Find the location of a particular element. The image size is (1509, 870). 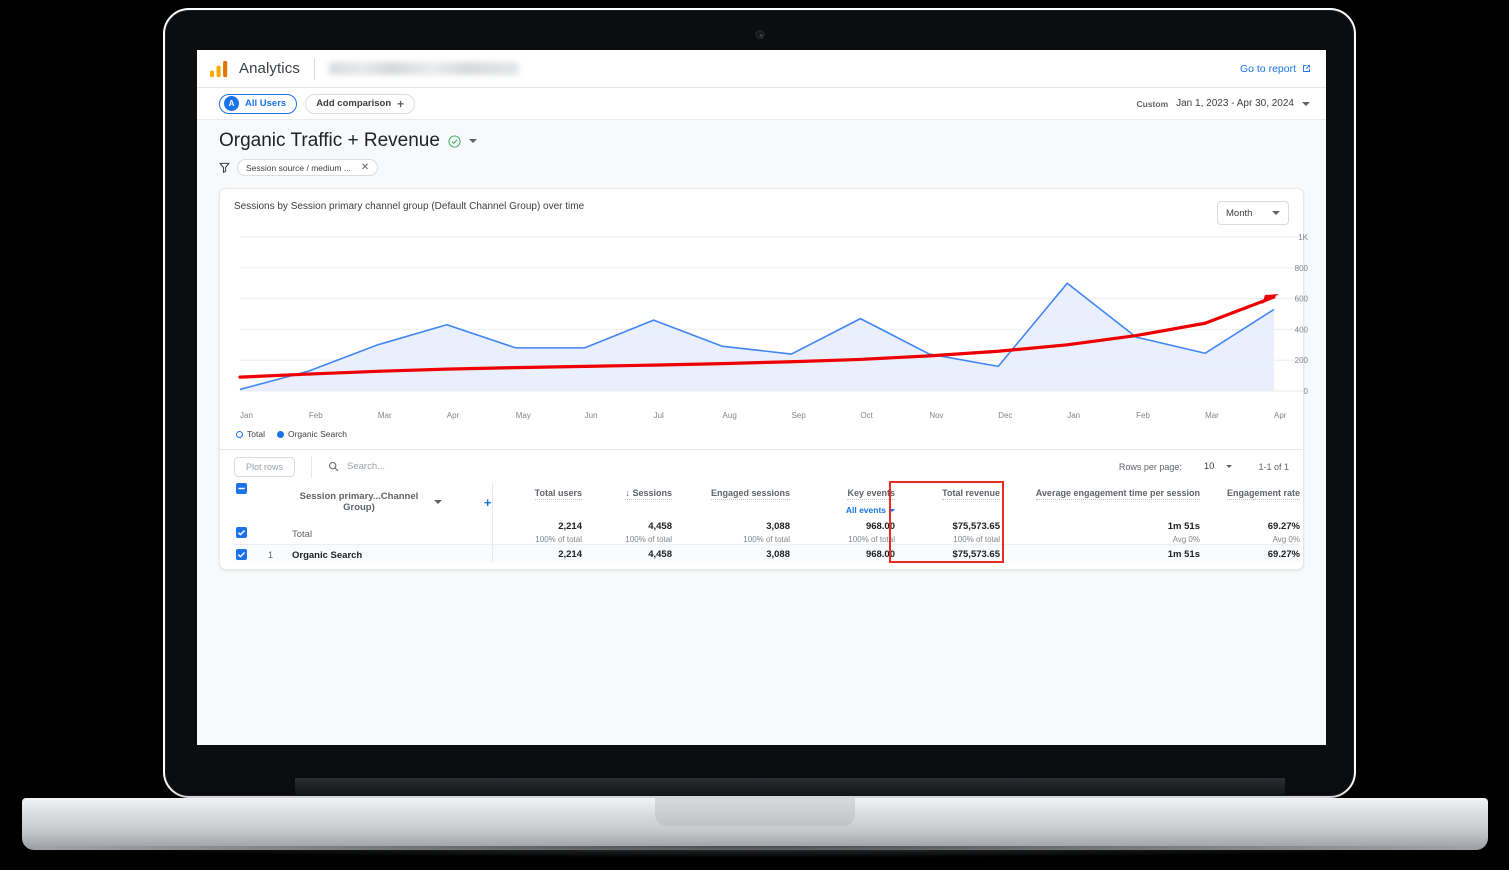

plot-rows-label: Plot rows is located at coordinates (265, 466).